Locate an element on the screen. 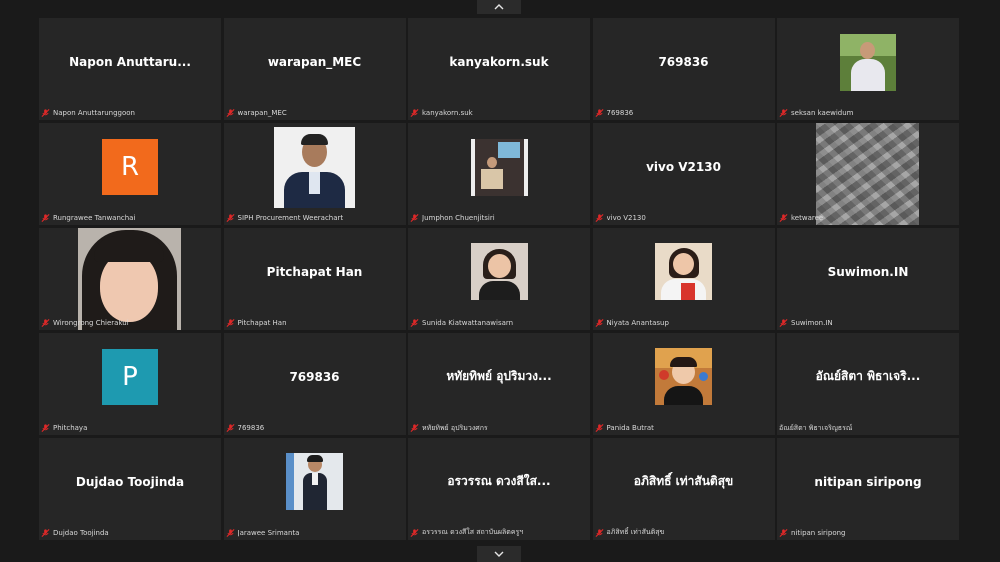  participant-tile: R Rungrawee Tanwanchai is located at coordinates (130, 174).